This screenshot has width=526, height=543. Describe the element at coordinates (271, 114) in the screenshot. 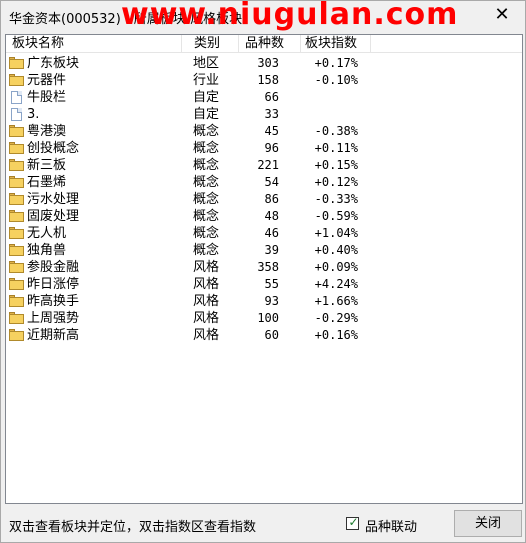

I see `sector-count: 33` at that location.